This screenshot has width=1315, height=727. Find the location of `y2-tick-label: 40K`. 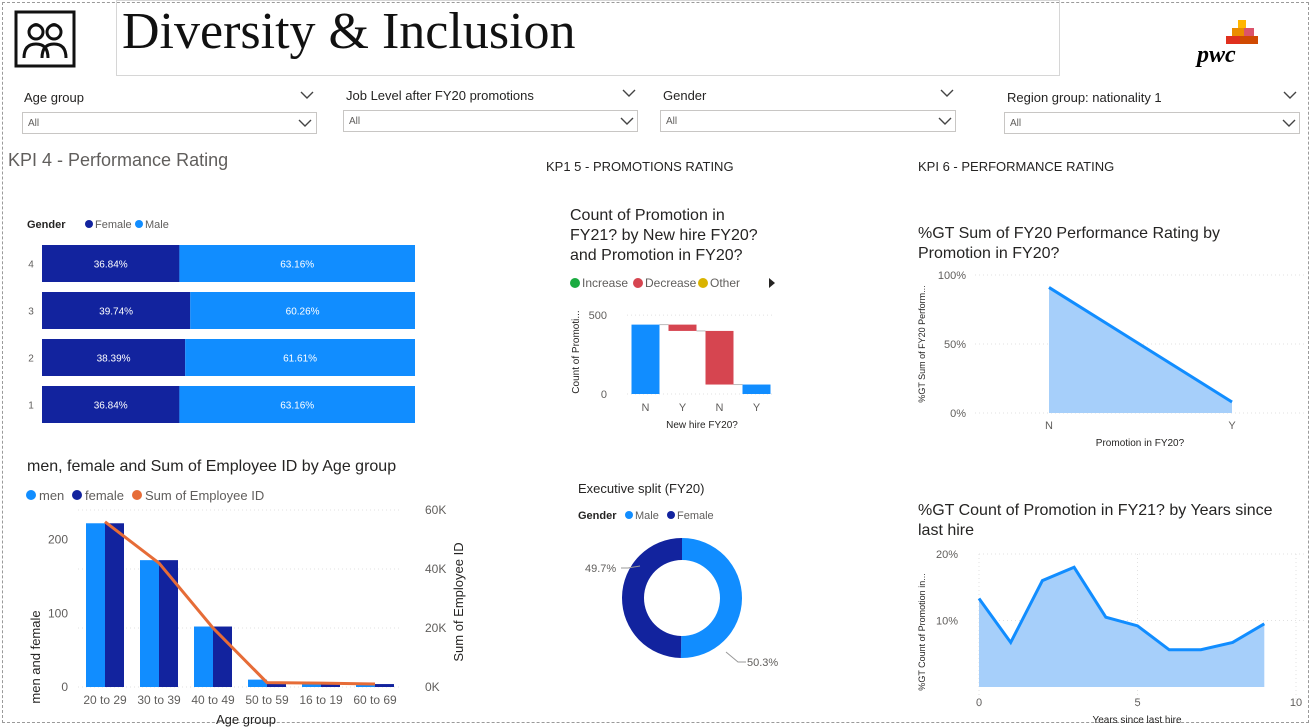

y2-tick-label: 40K is located at coordinates (435, 569).